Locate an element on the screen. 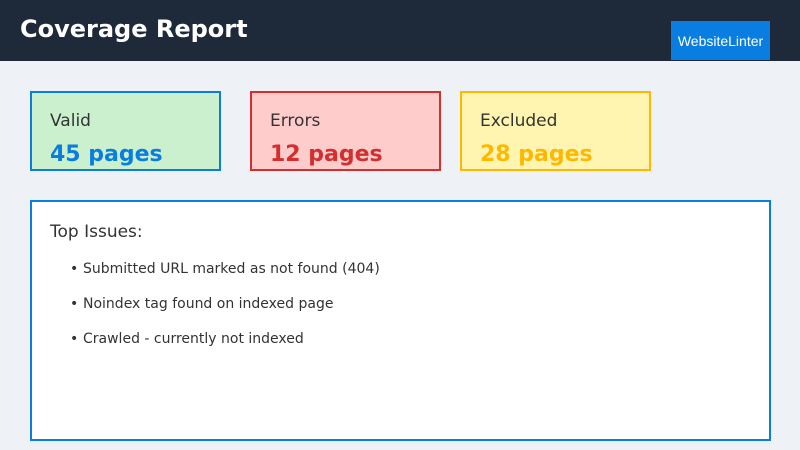  issue-item: • Submitted URL marked as not found (404) is located at coordinates (225, 275).